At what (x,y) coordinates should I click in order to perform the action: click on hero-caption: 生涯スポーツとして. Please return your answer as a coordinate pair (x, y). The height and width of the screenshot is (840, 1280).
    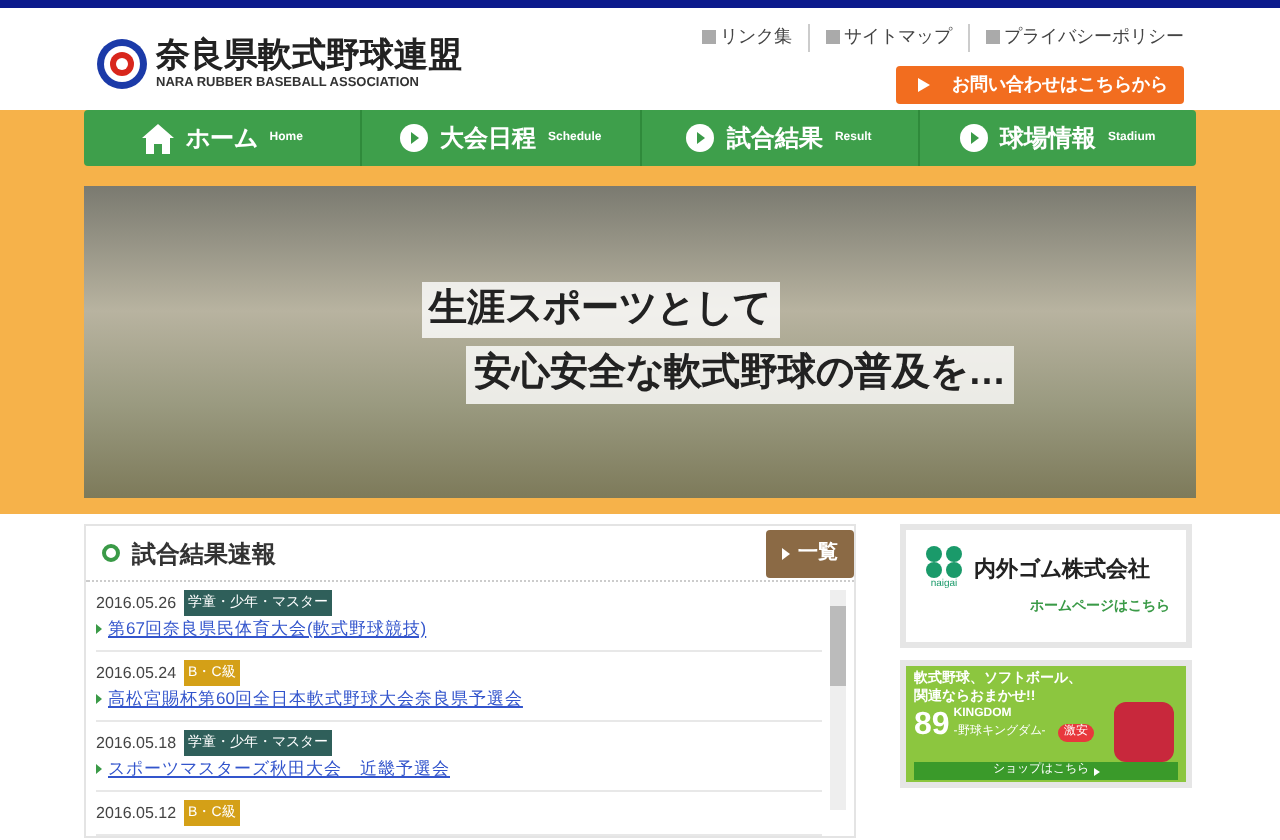
    Looking at the image, I should click on (600, 309).